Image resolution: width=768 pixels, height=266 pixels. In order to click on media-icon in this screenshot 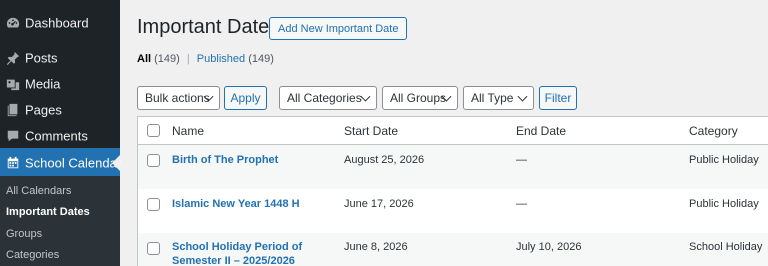, I will do `click(13, 84)`.